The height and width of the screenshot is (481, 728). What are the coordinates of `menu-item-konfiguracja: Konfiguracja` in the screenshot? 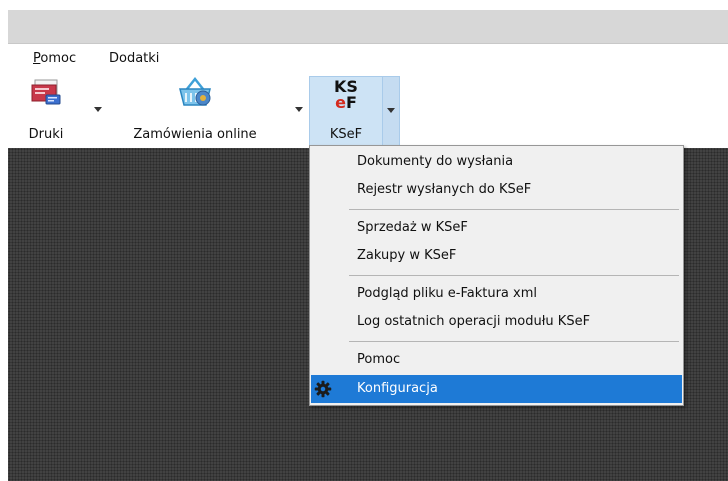 It's located at (496, 389).